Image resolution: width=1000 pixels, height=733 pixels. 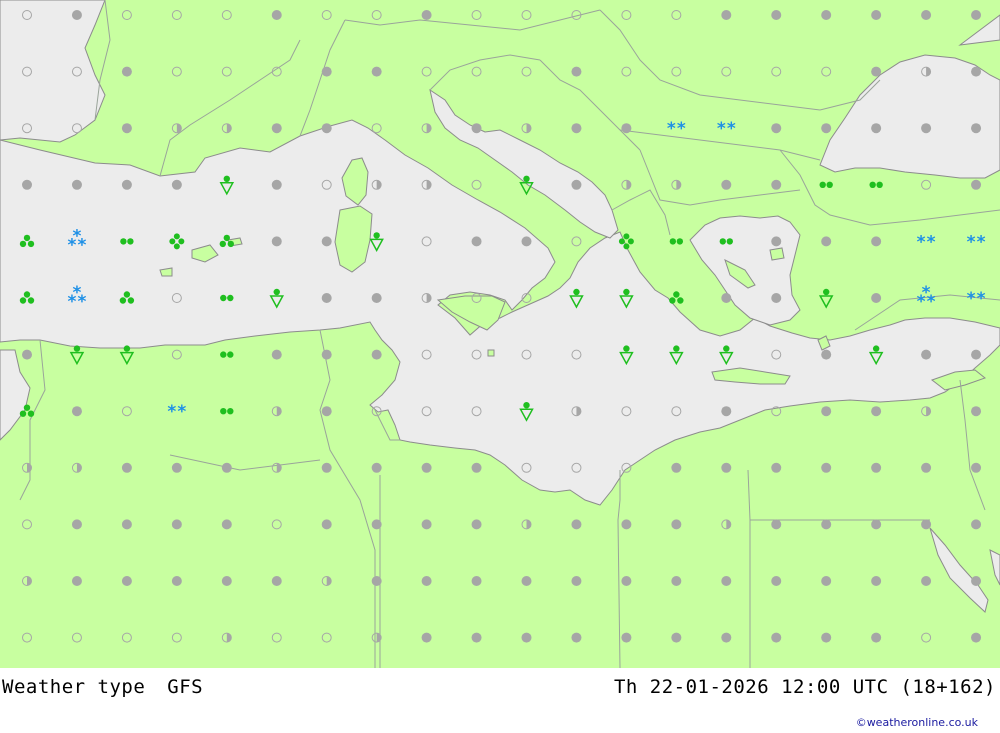 I want to click on ibiza, so click(x=166, y=272).